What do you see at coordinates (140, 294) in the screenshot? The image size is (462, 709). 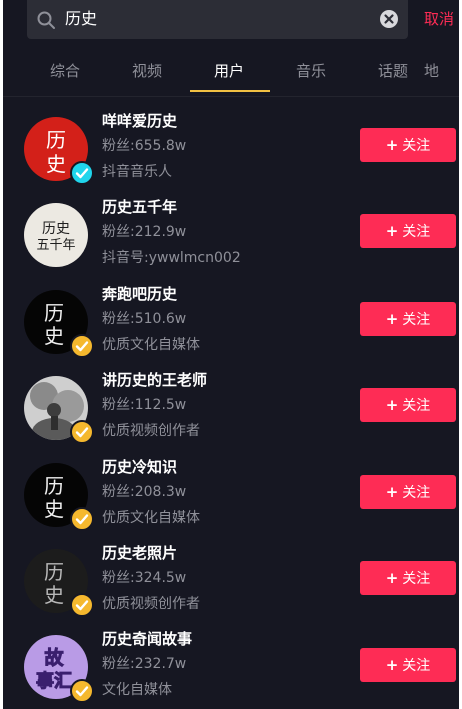 I see `user-name: 奔跑吧历史` at bounding box center [140, 294].